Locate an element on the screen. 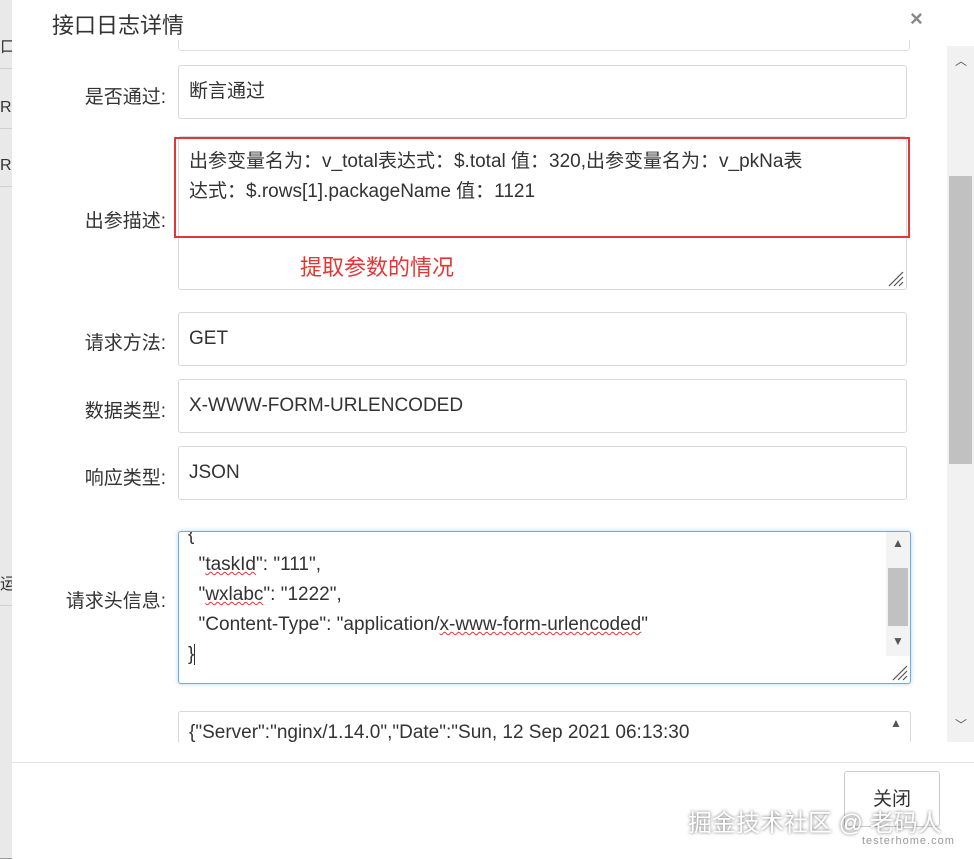 The height and width of the screenshot is (859, 974). dialog-title: 接口日志详情 is located at coordinates (118, 25).